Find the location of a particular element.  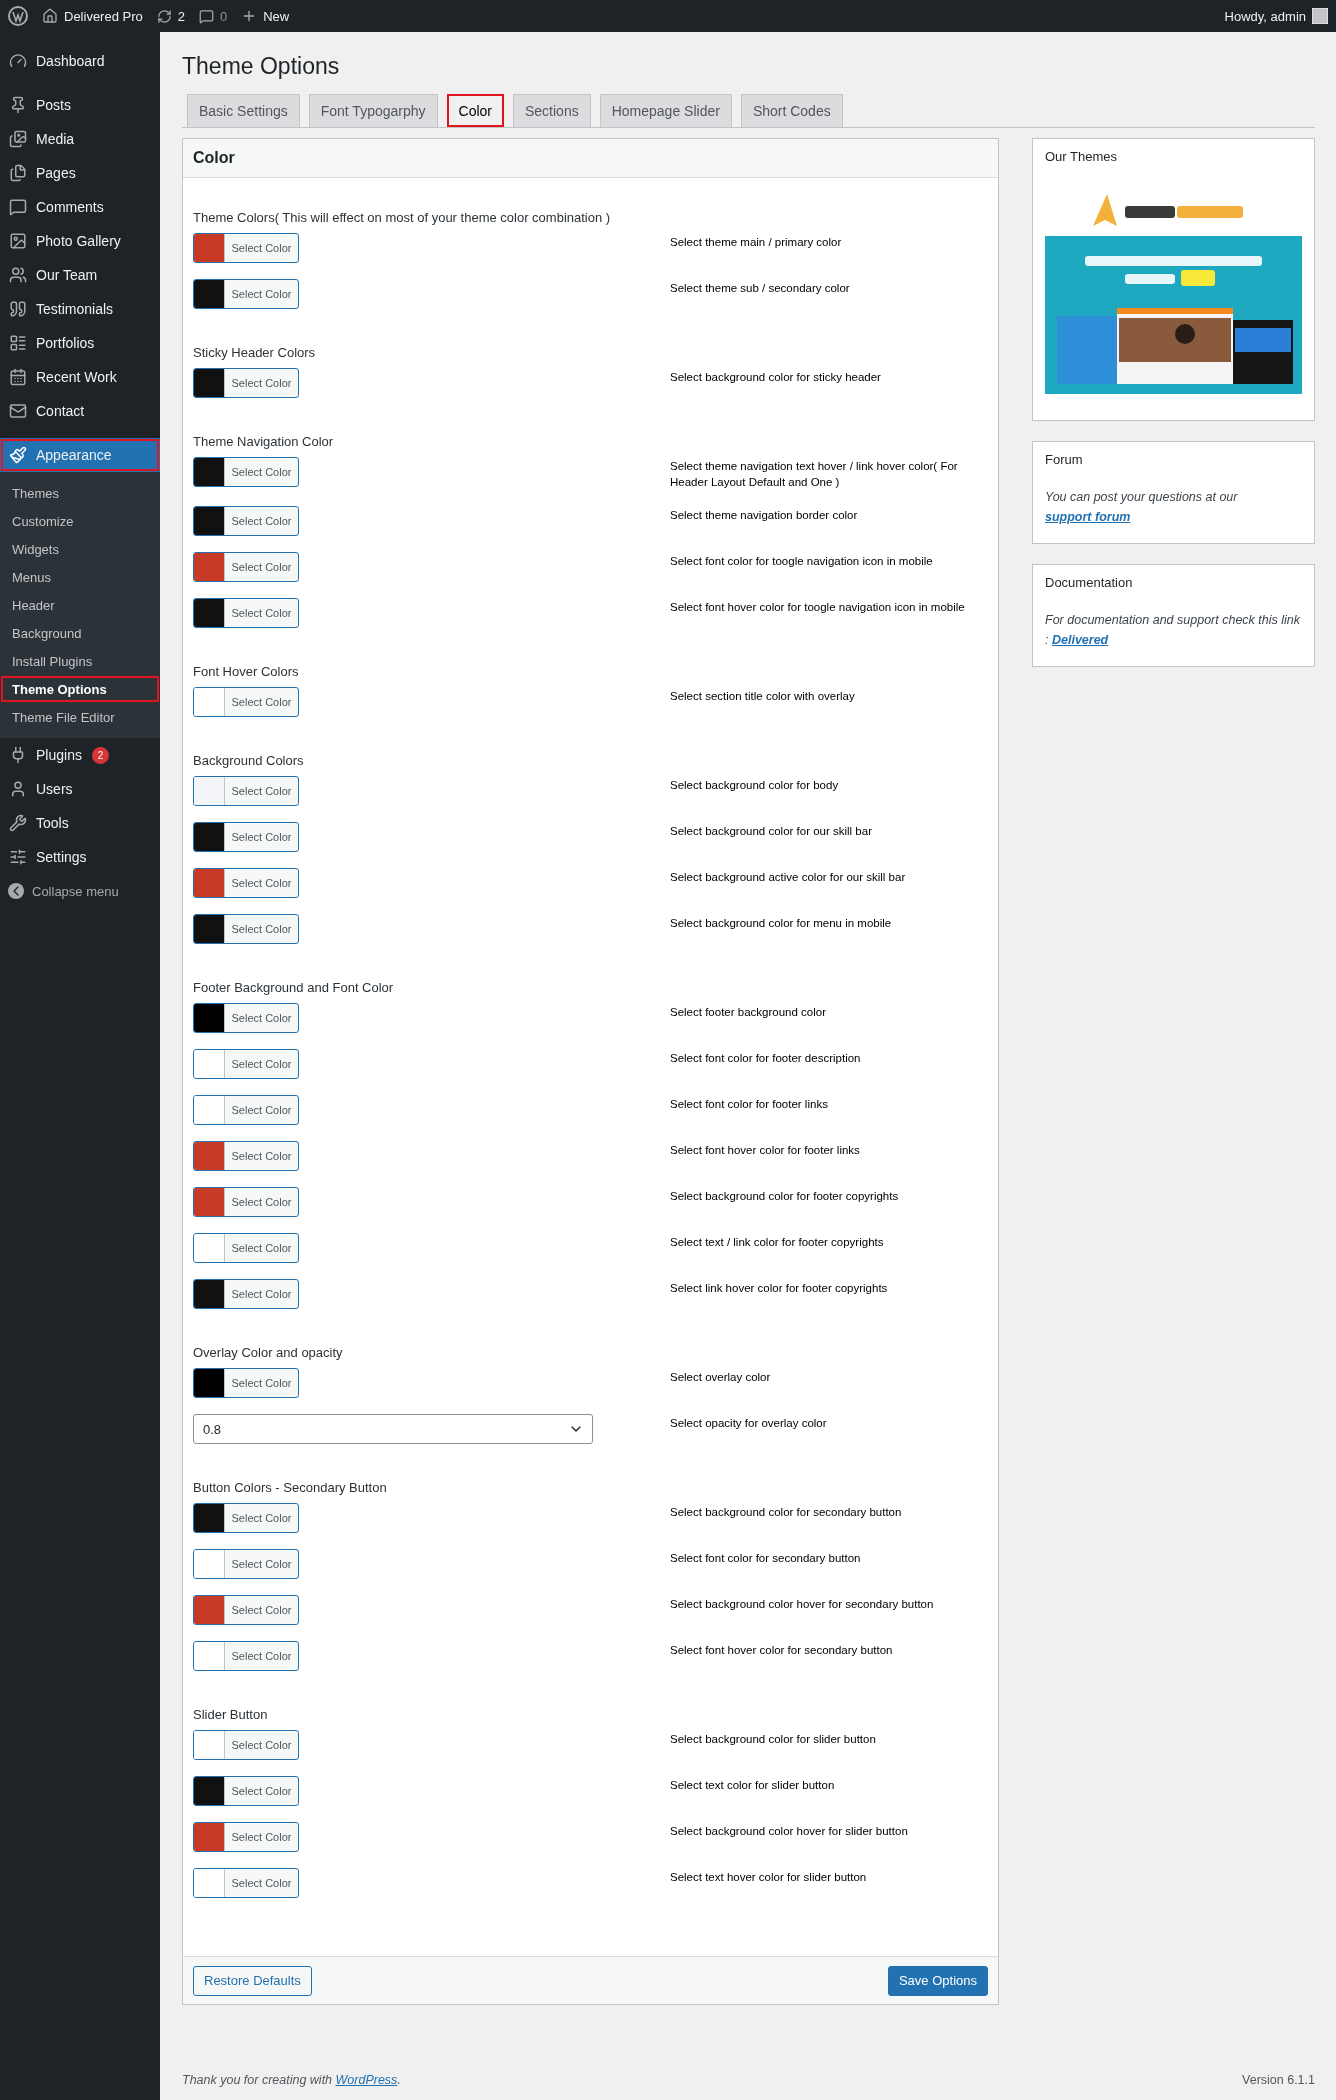

submenu-item: Theme Options is located at coordinates (80, 689).